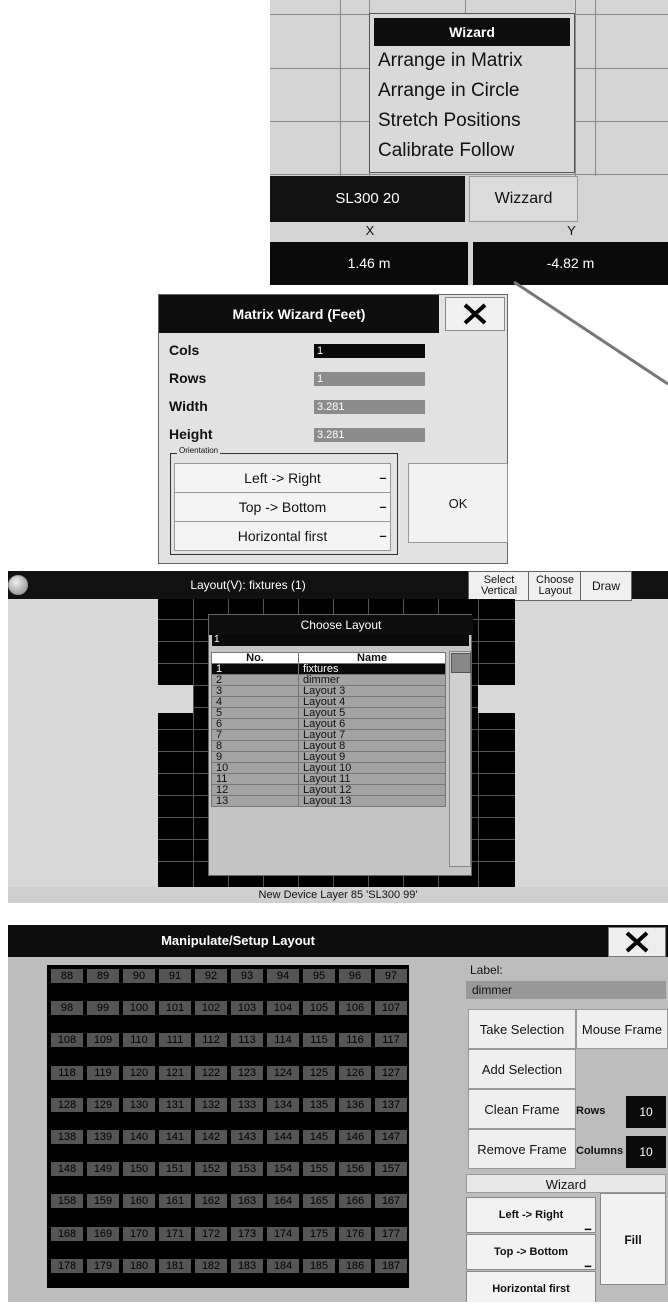  I want to click on select-vertical-button: Select Vertical, so click(499, 586).